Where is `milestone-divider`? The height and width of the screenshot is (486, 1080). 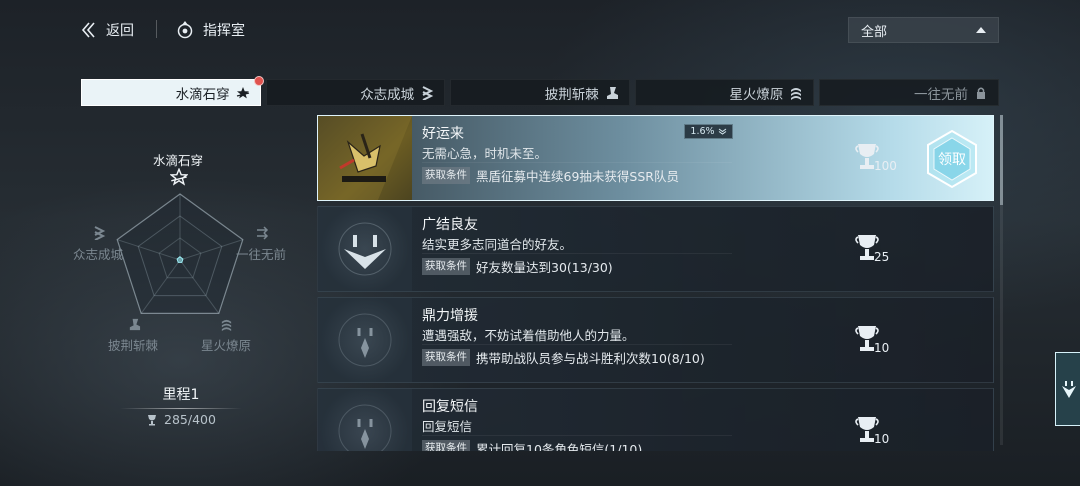 milestone-divider is located at coordinates (181, 408).